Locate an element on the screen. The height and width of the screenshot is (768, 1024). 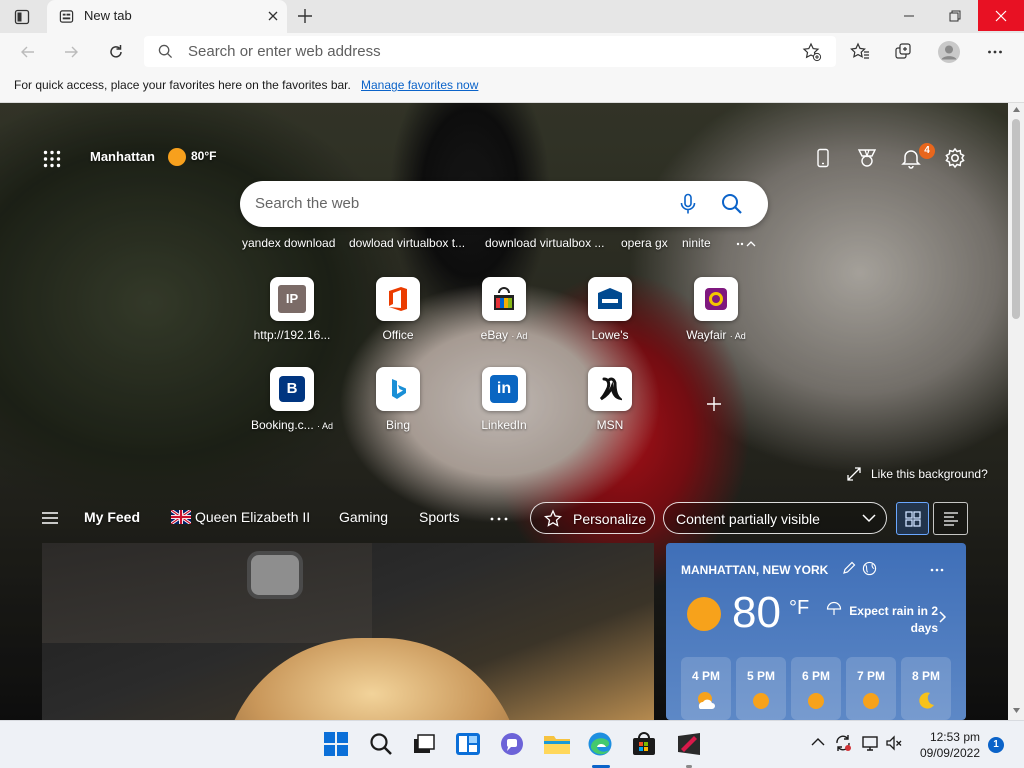
add-shortcut-icon is located at coordinates (714, 404).